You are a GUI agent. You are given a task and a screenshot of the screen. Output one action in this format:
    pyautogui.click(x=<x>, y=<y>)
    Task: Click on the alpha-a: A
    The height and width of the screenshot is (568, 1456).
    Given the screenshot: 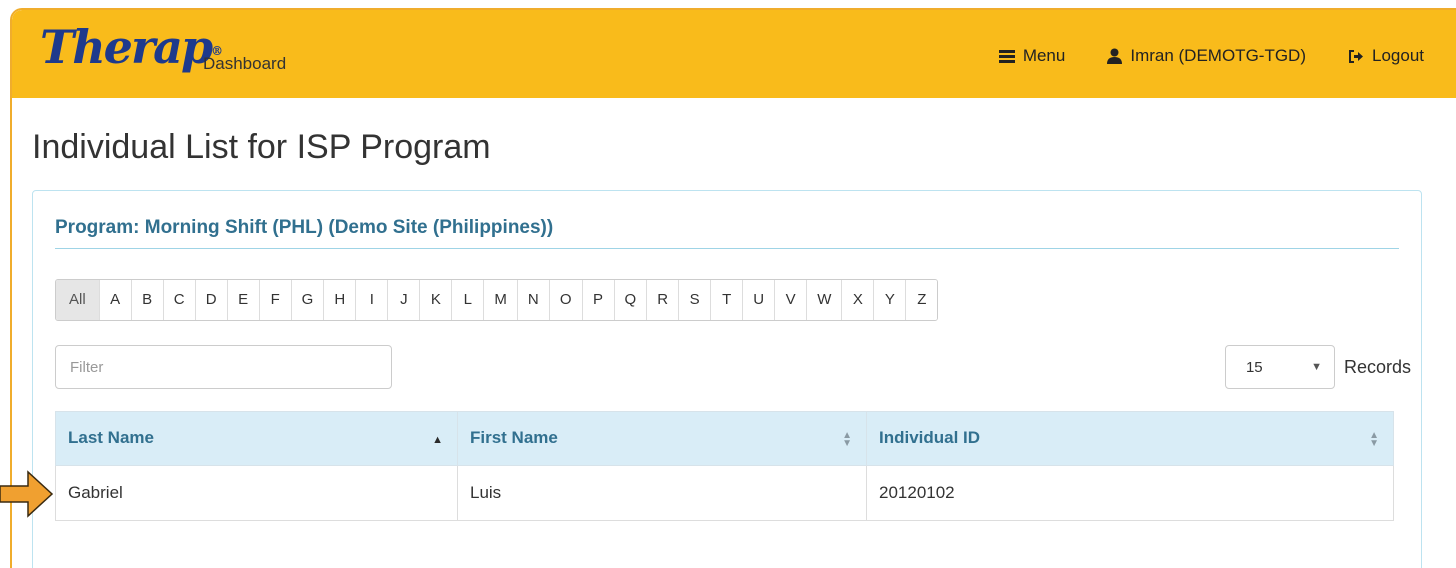 What is the action you would take?
    pyautogui.click(x=114, y=300)
    